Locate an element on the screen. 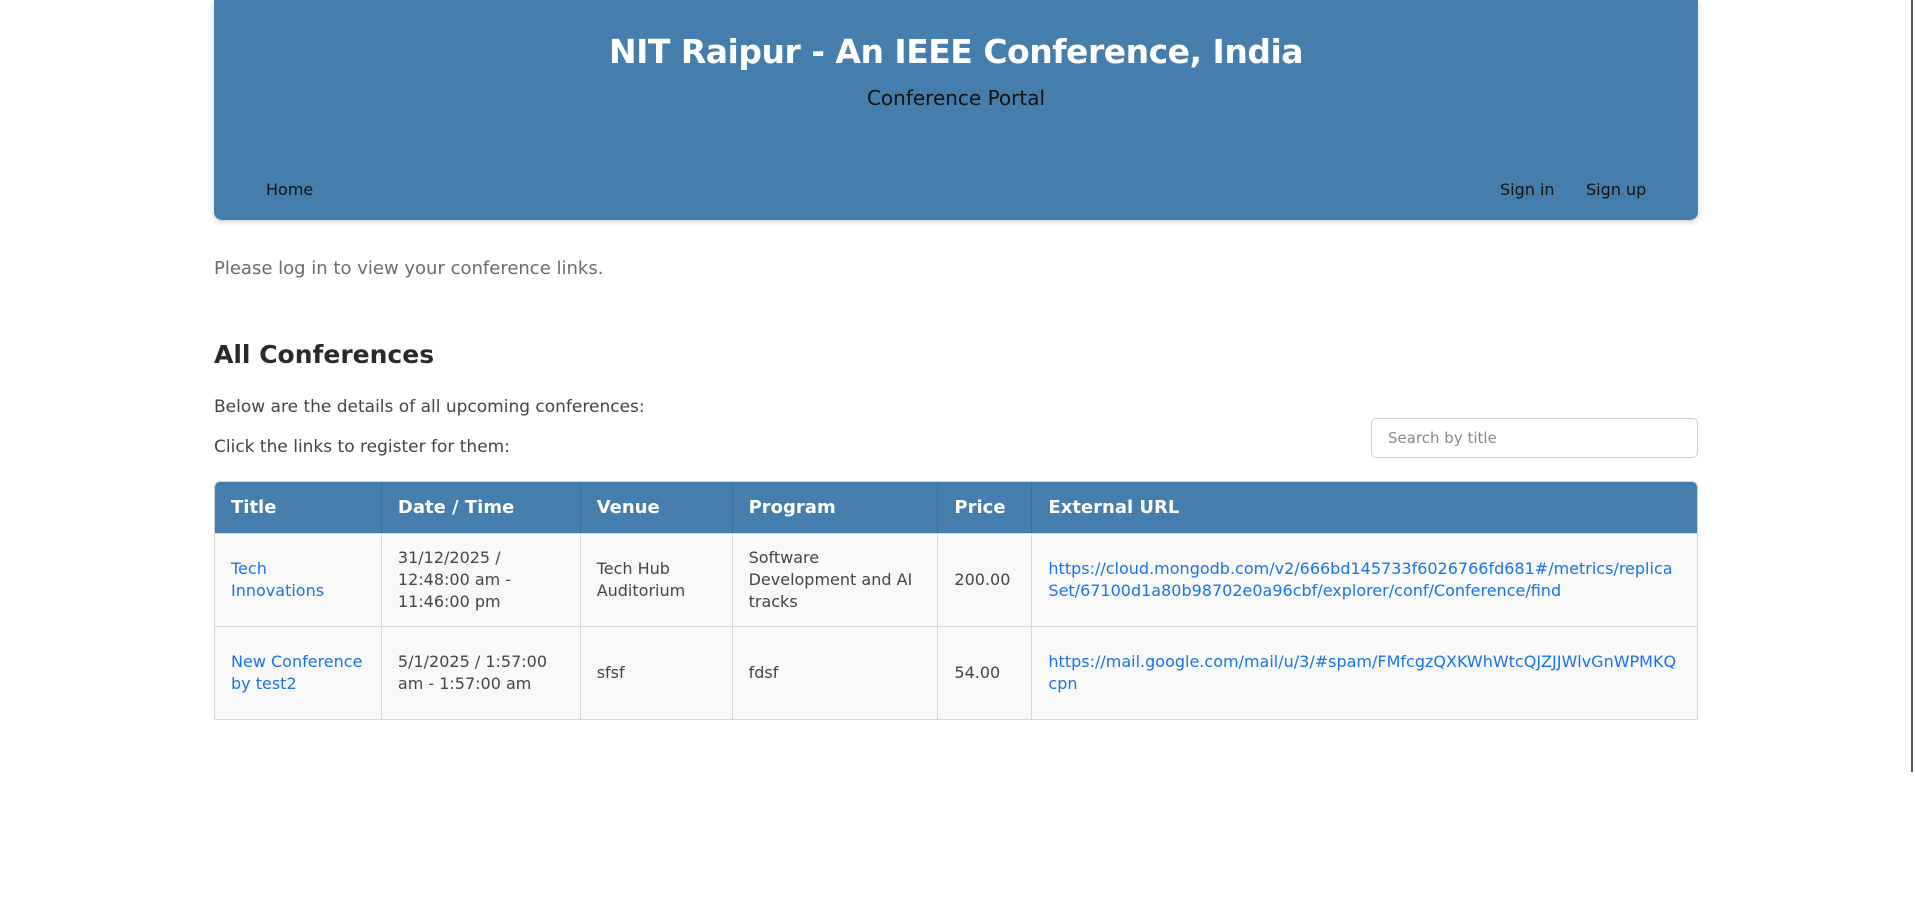  cell-price: 54.00 is located at coordinates (985, 672).